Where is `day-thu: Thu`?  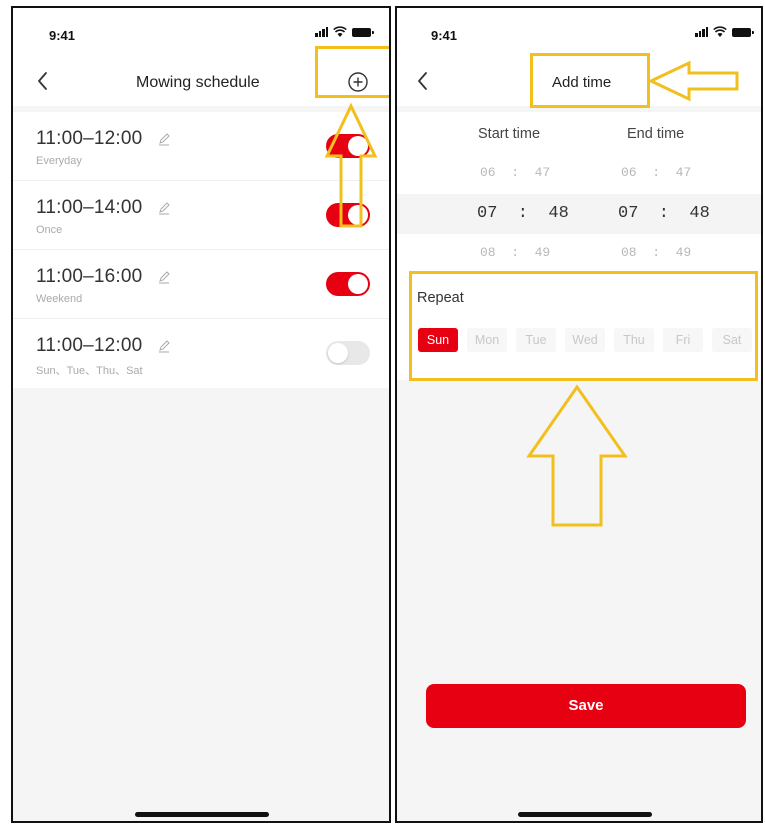 day-thu: Thu is located at coordinates (634, 340).